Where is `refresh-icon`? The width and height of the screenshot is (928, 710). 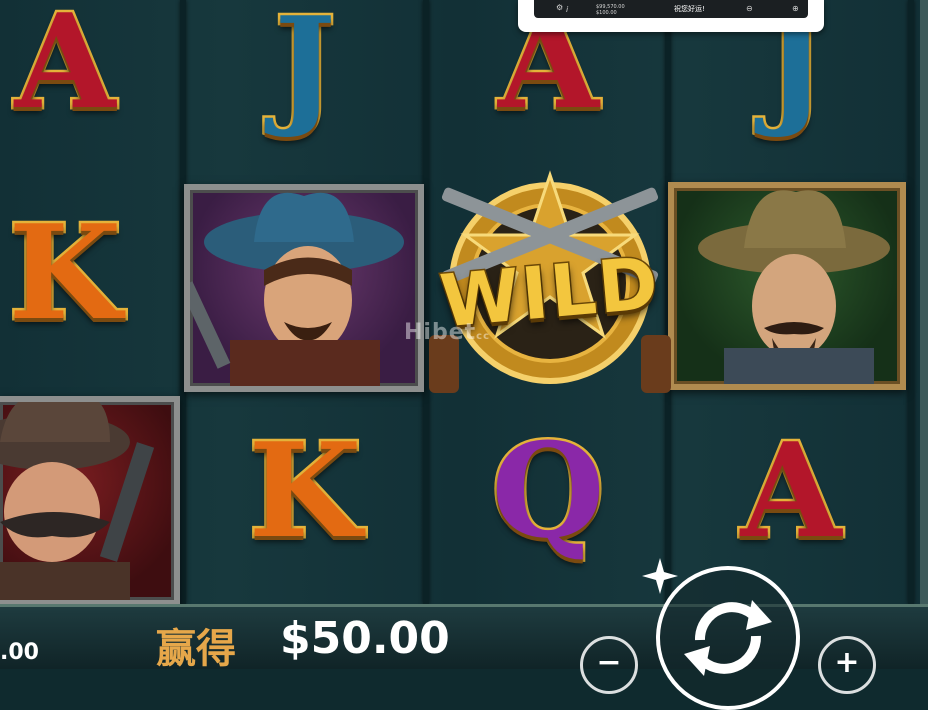 refresh-icon is located at coordinates (728, 638).